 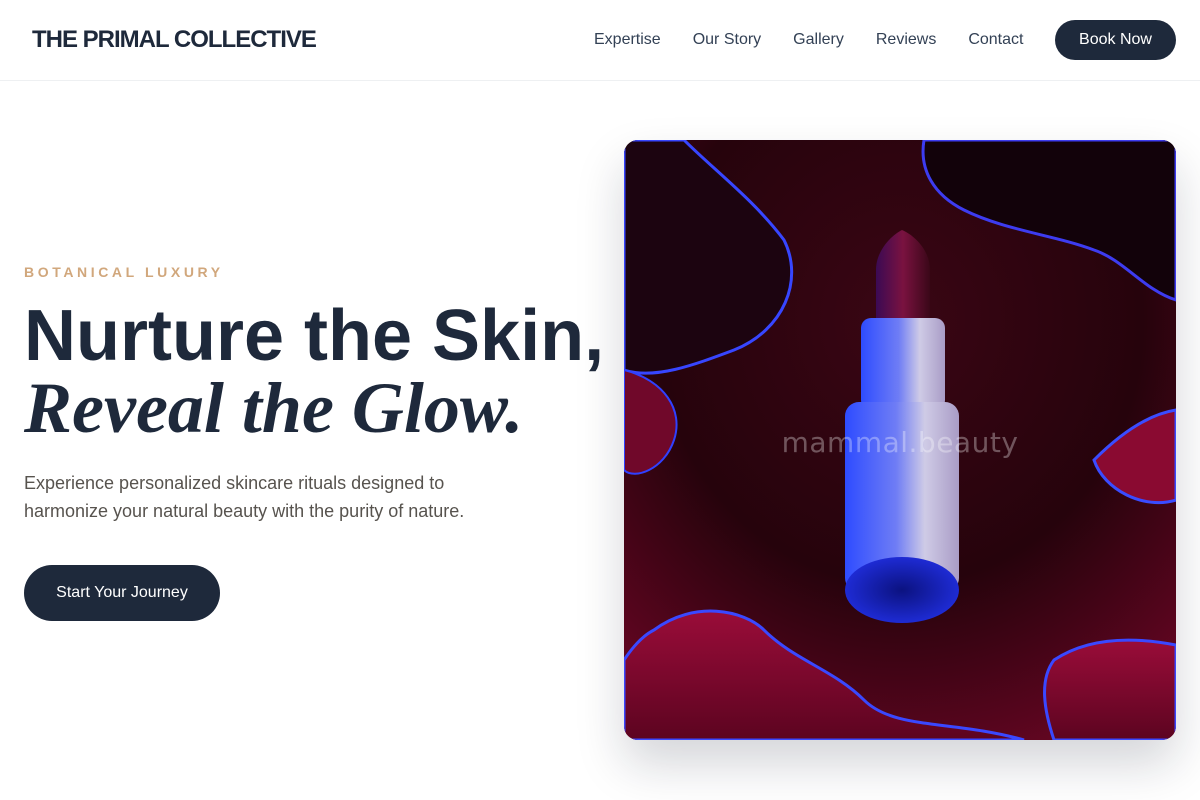 What do you see at coordinates (627, 40) in the screenshot?
I see `nav-link-expertise: Expertise` at bounding box center [627, 40].